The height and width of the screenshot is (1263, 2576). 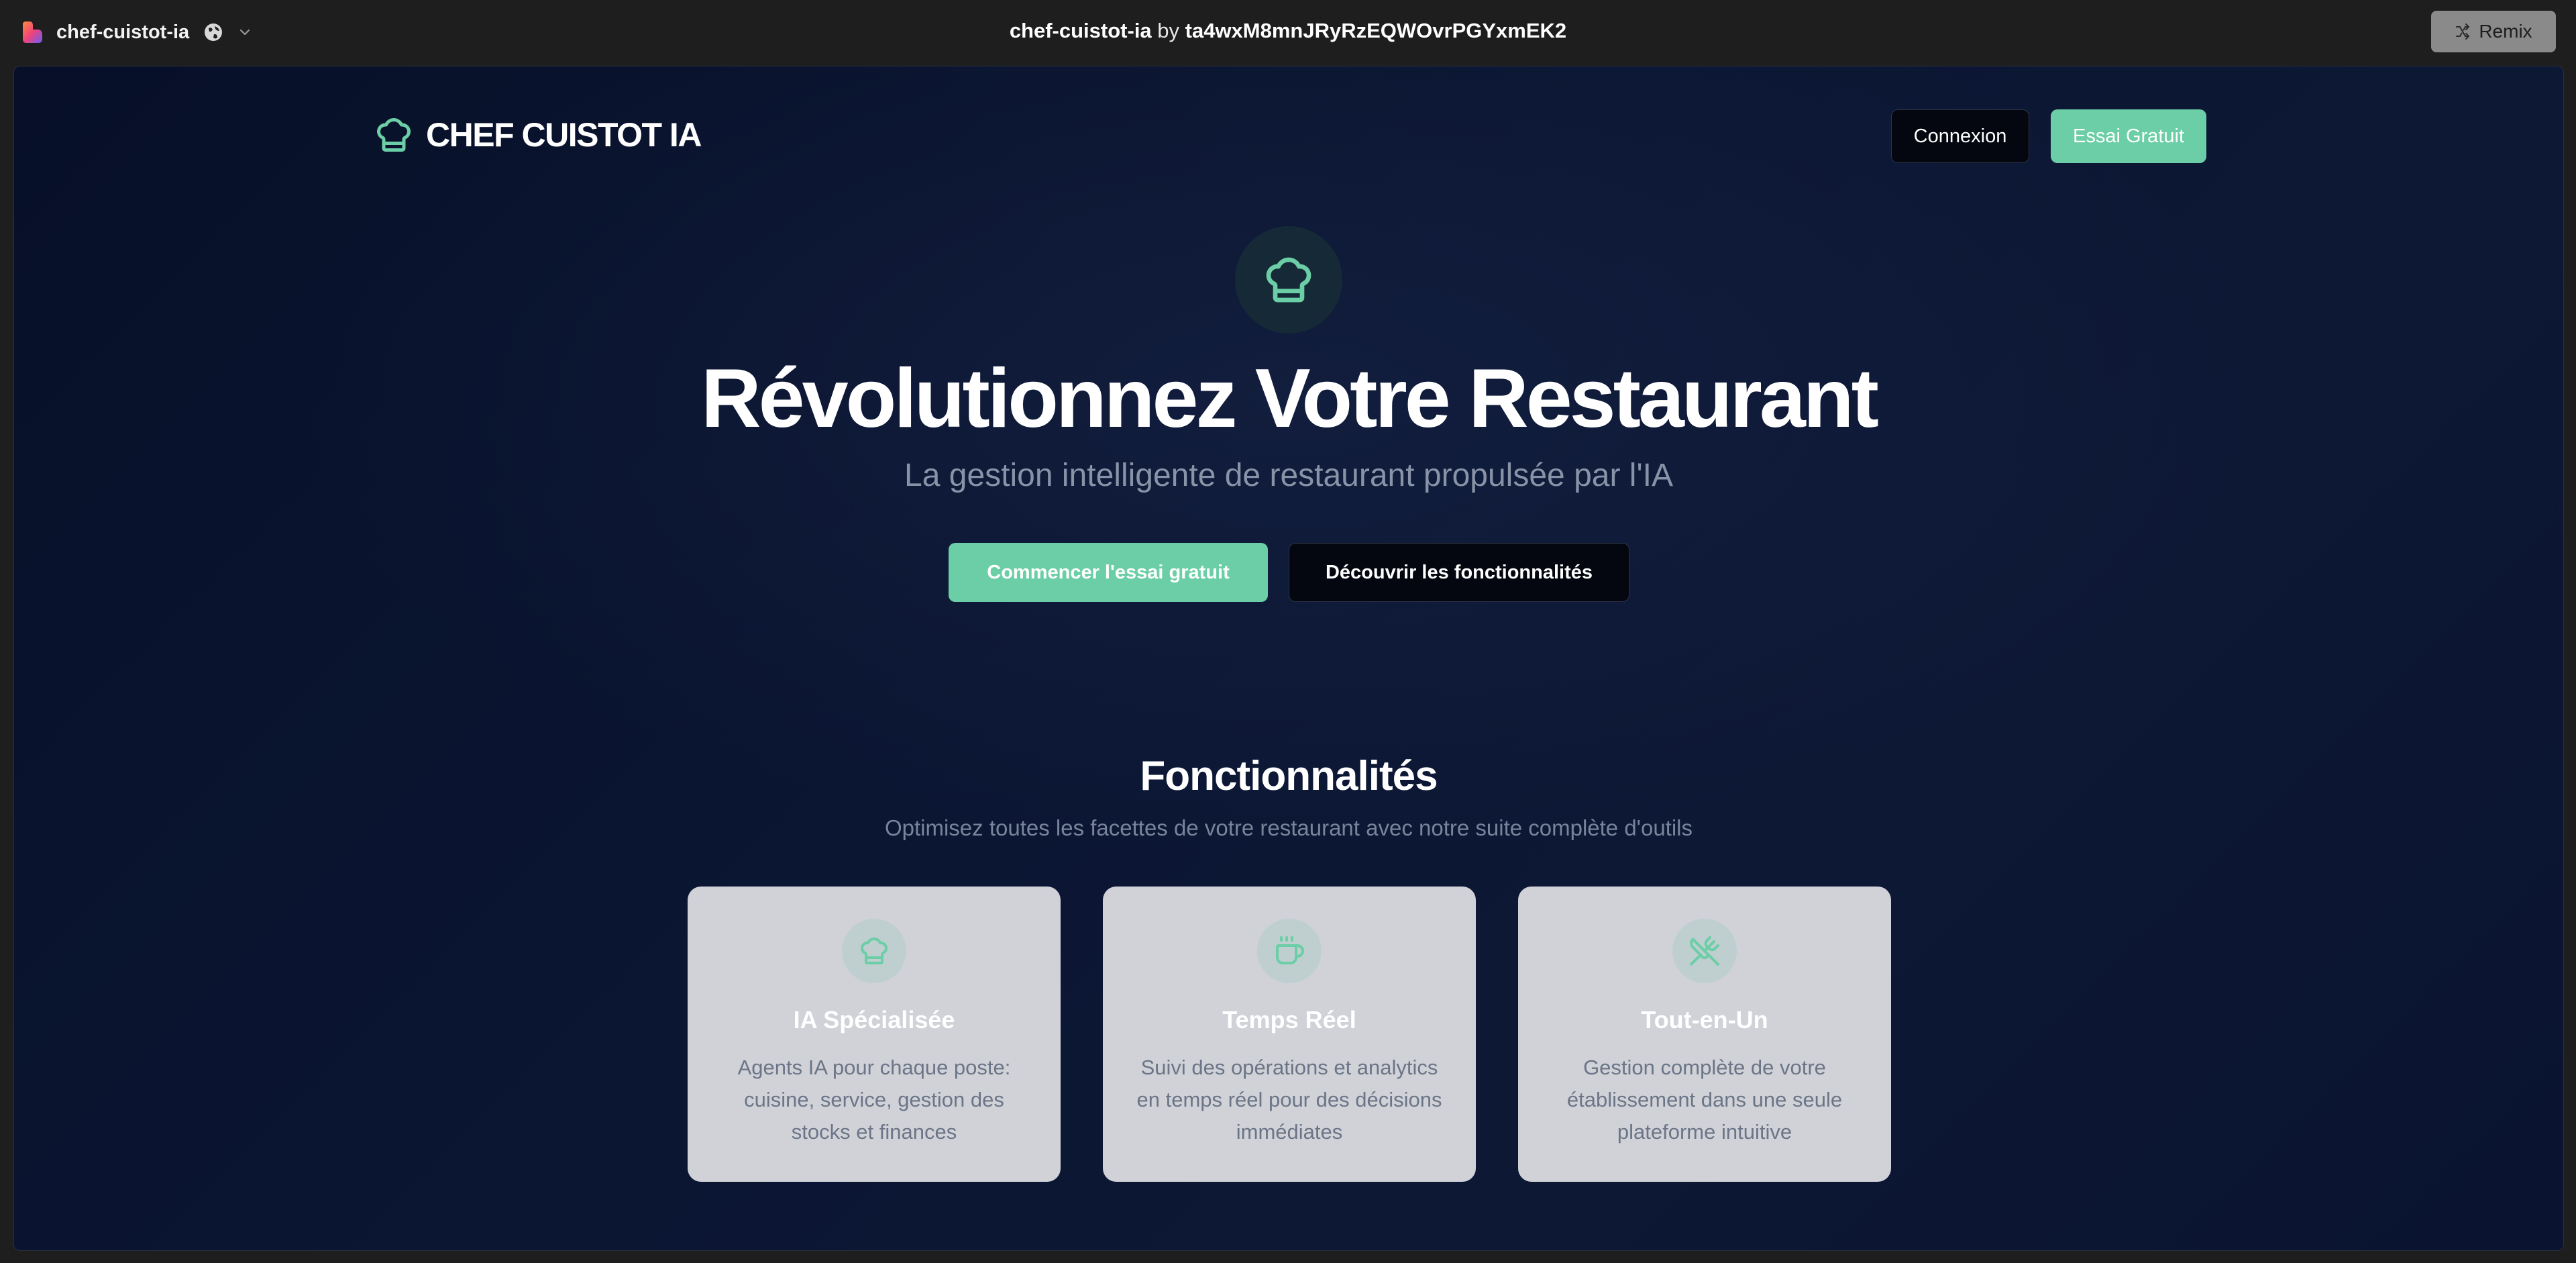 I want to click on bottom-strip, so click(x=1288, y=1257).